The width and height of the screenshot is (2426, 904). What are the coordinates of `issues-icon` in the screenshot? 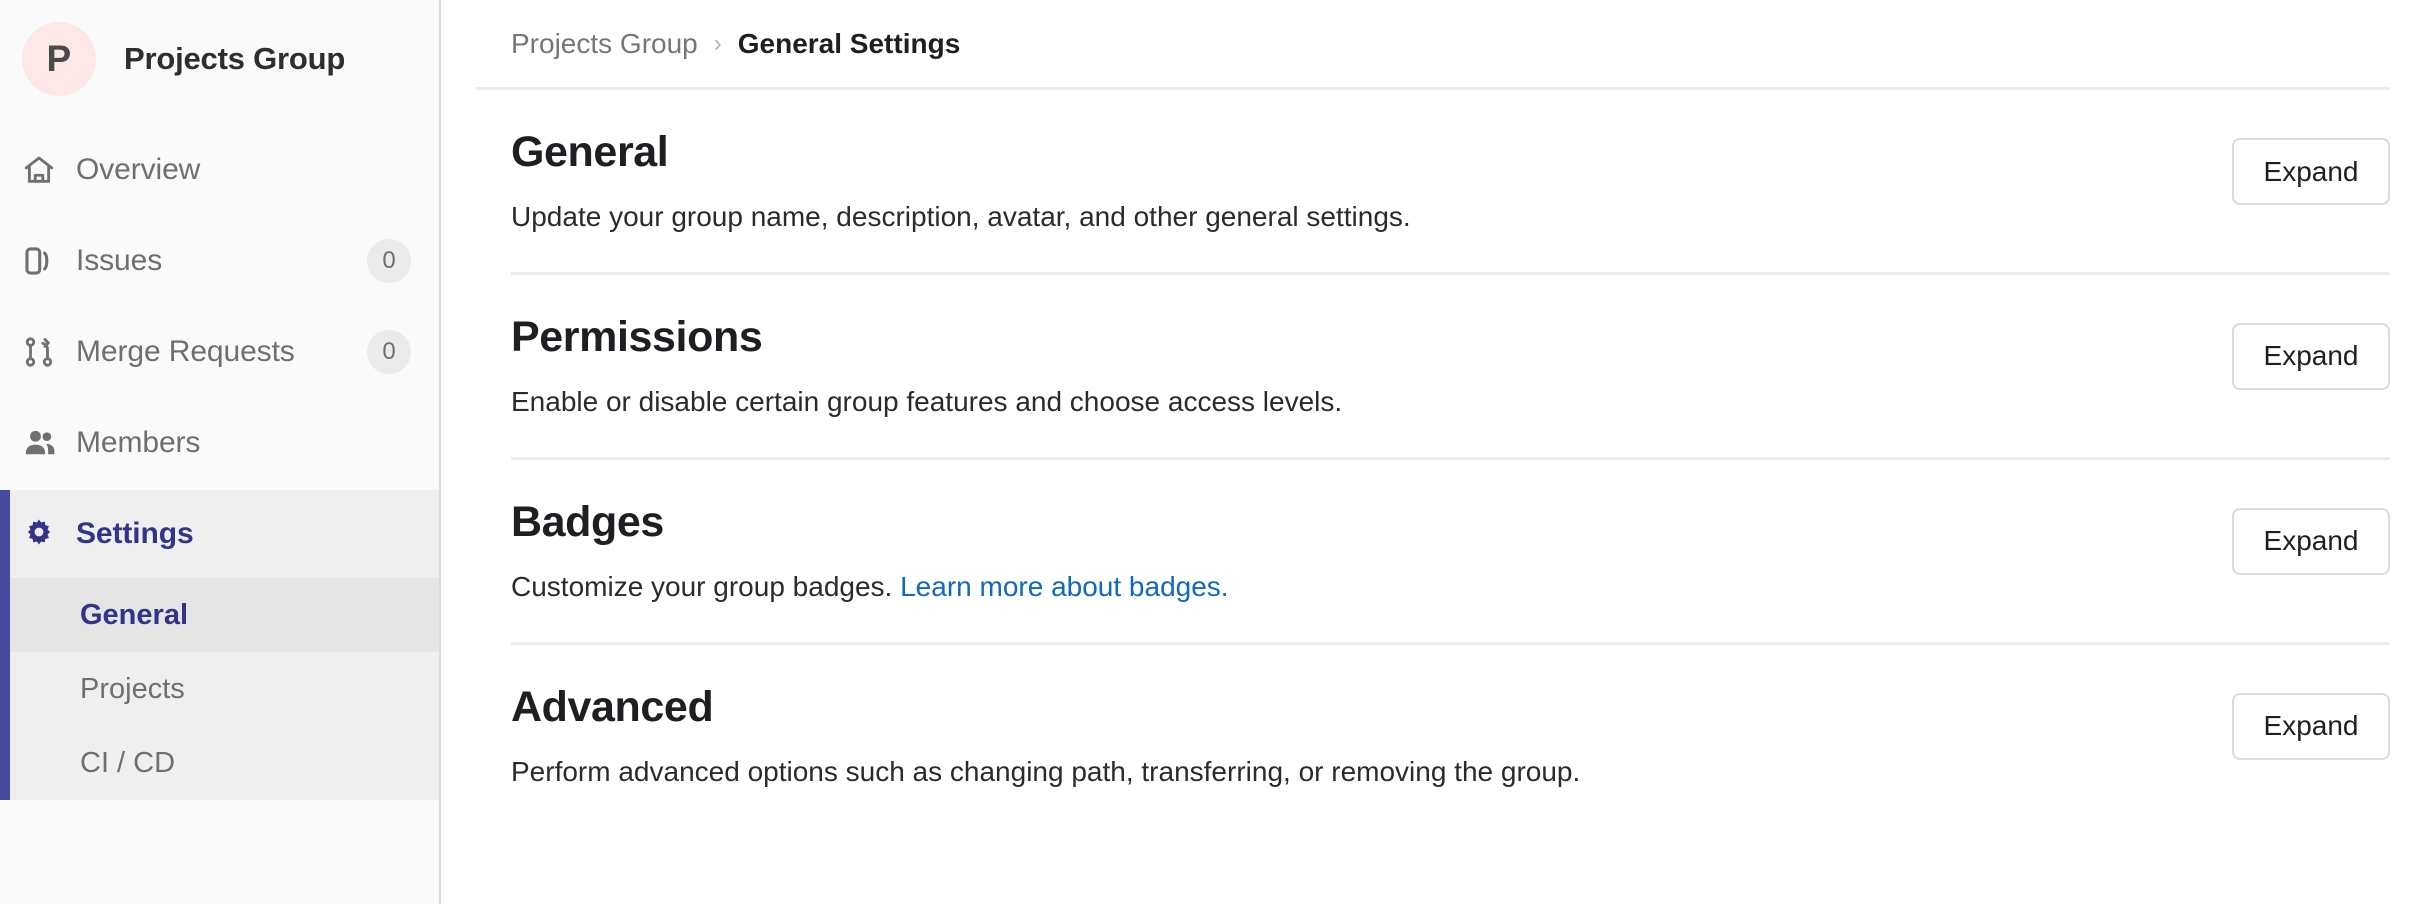 It's located at (44, 261).